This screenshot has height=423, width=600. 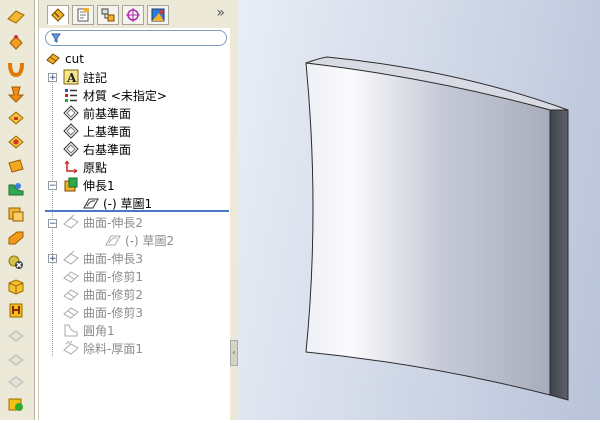 What do you see at coordinates (16, 360) in the screenshot?
I see `disabled-feature-2-icon` at bounding box center [16, 360].